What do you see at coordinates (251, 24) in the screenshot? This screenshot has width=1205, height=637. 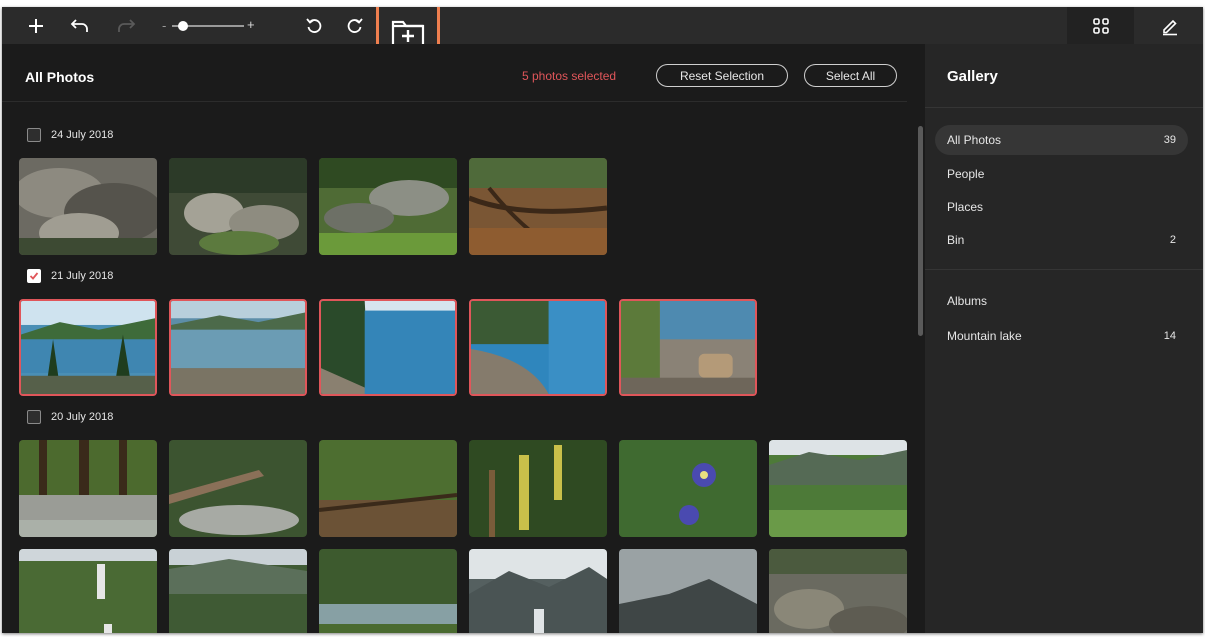 I see `zoom-in-icon: +` at bounding box center [251, 24].